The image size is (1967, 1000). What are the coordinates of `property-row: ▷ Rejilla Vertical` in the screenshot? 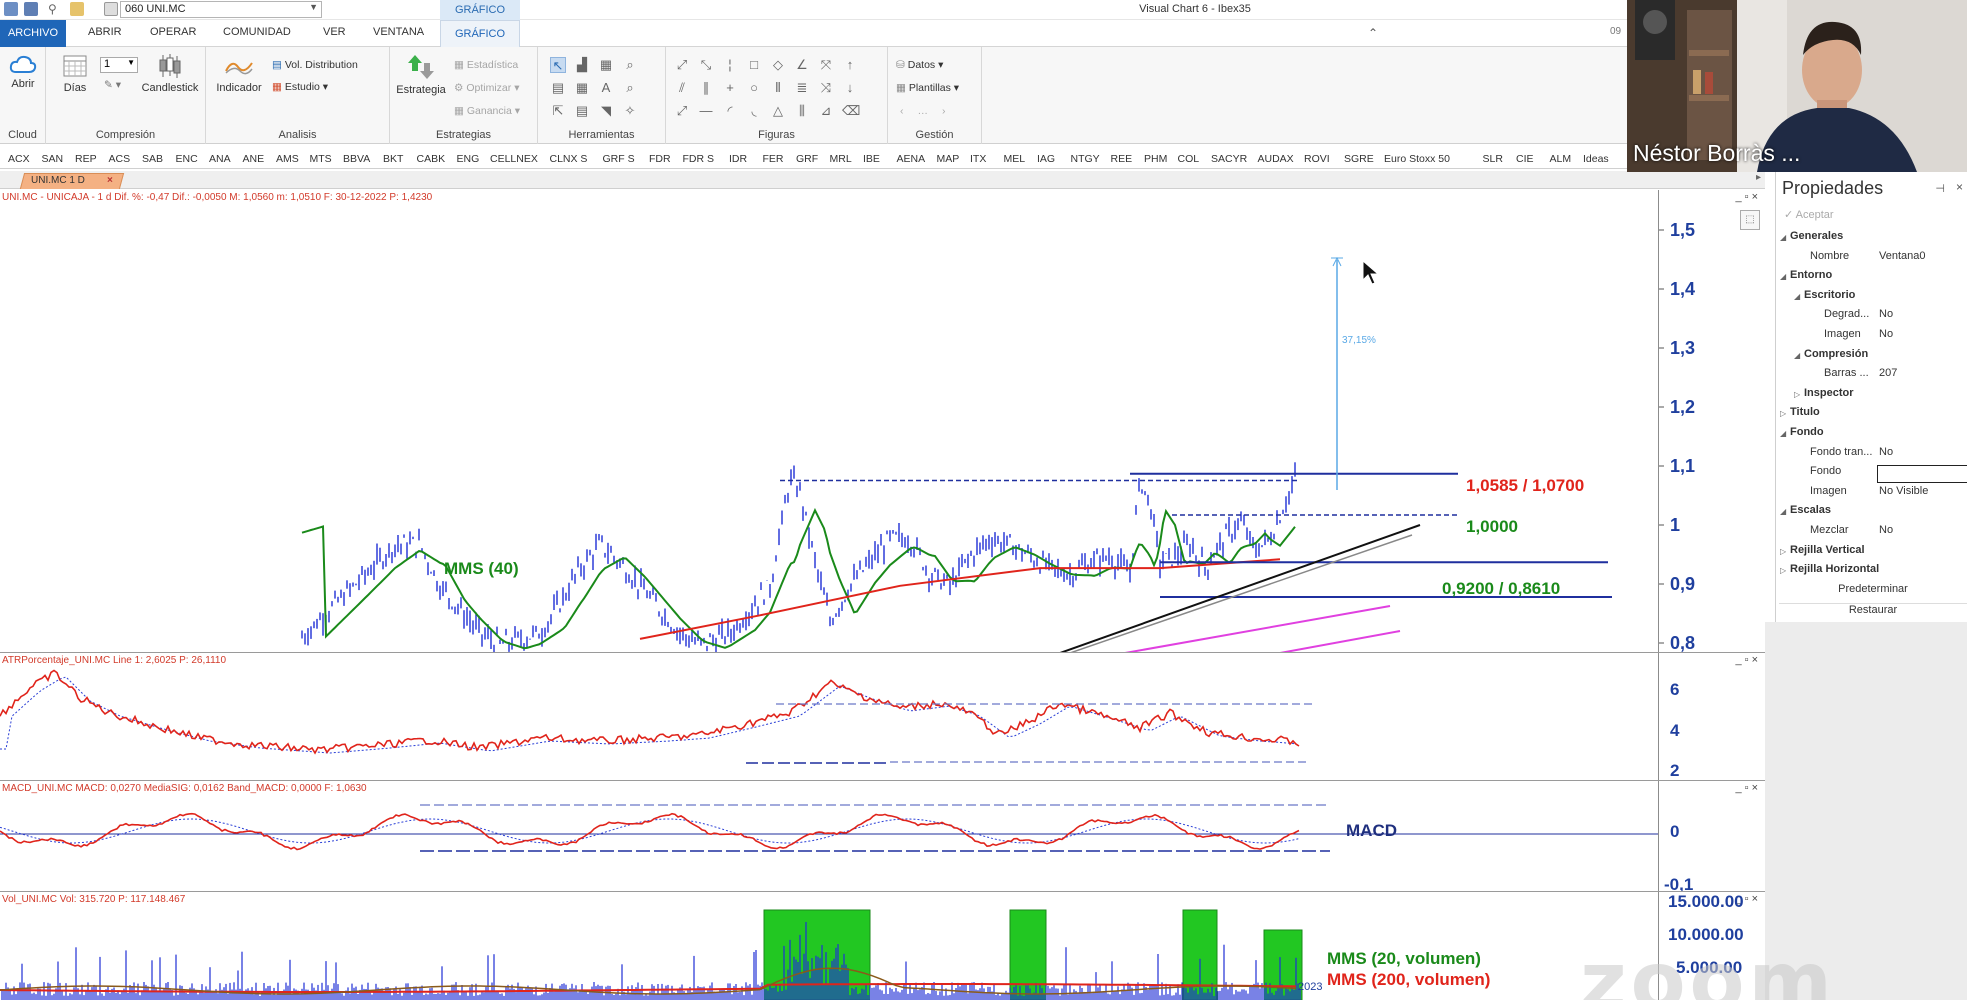 It's located at (1871, 553).